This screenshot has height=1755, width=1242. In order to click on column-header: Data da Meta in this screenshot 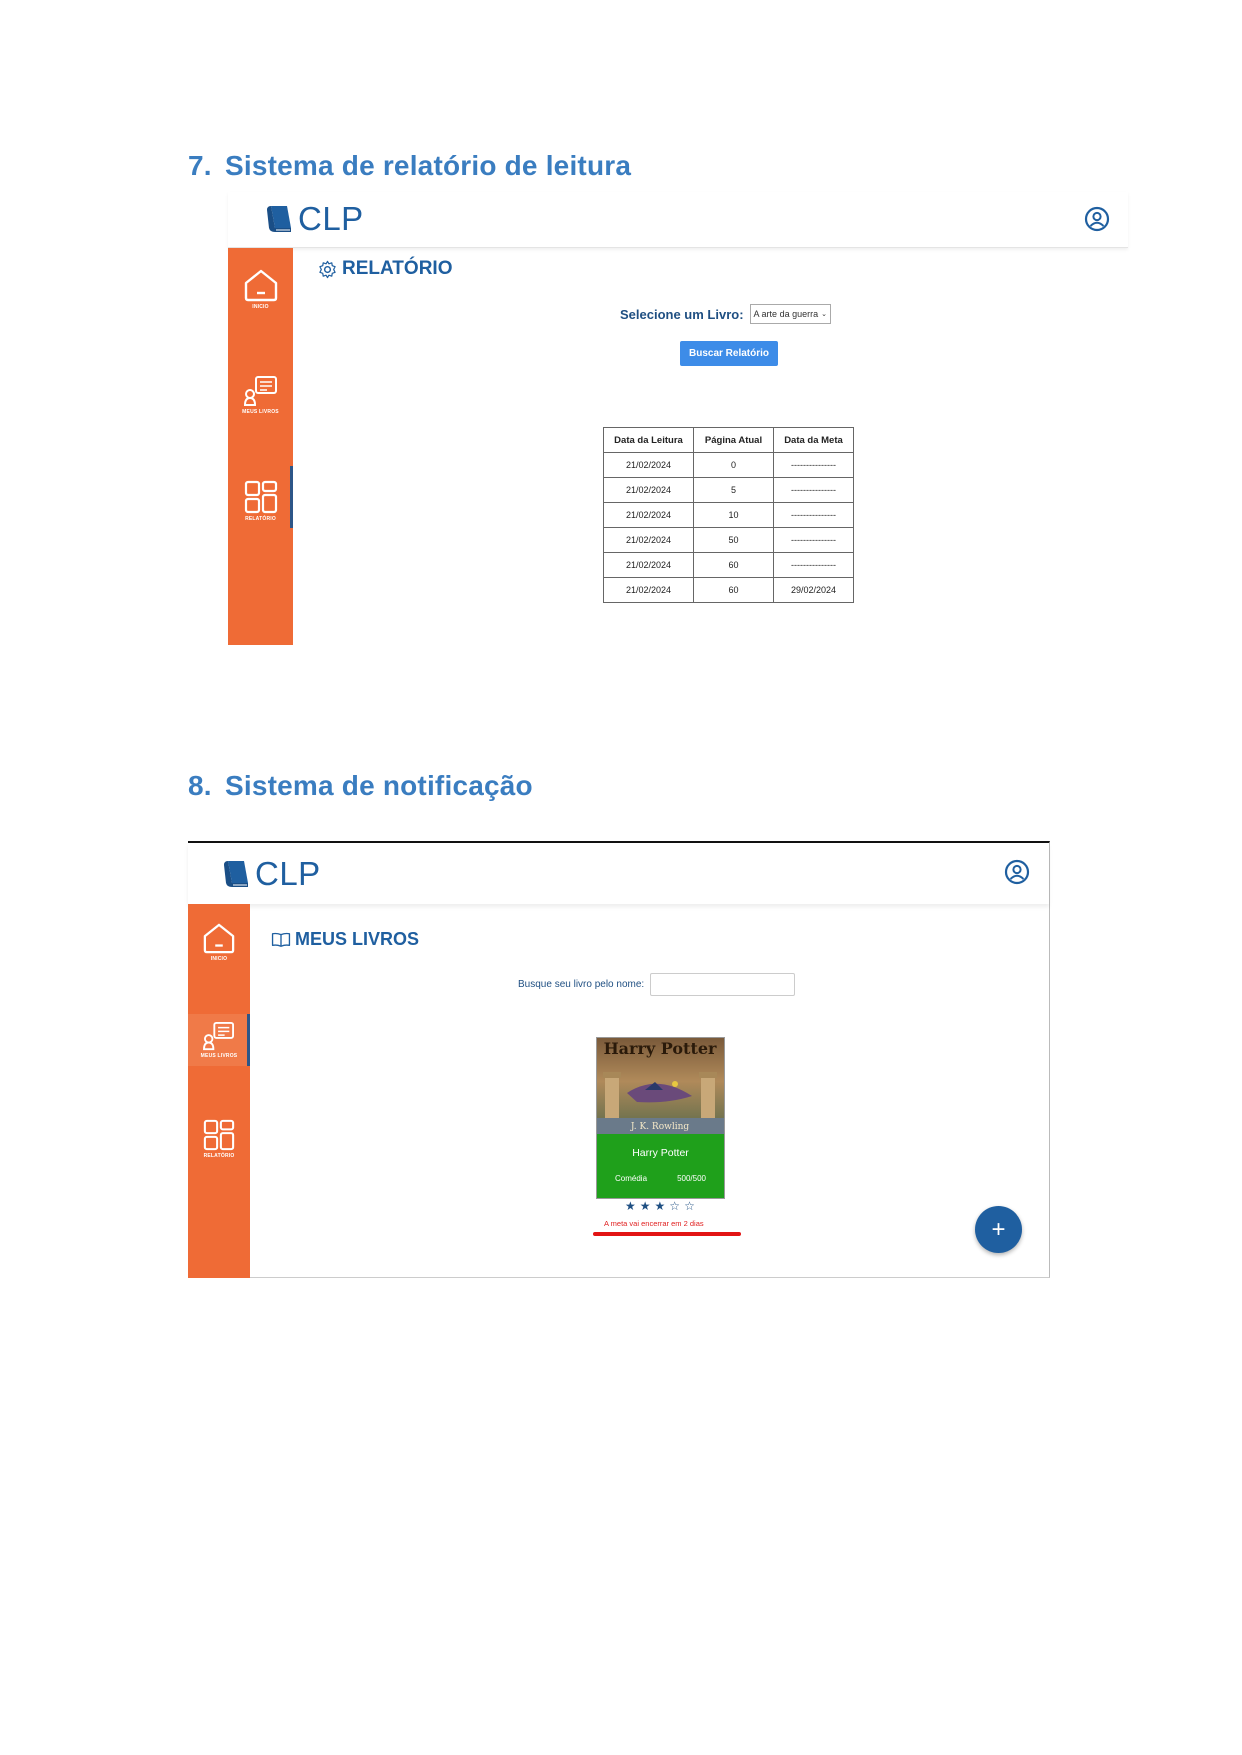, I will do `click(813, 440)`.